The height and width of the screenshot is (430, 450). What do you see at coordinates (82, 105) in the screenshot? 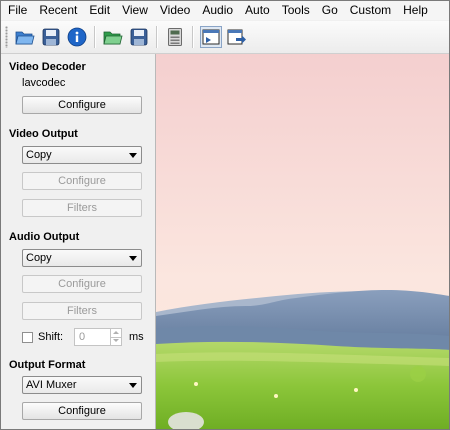
I see `video-decoder-configure-button: Configure` at bounding box center [82, 105].